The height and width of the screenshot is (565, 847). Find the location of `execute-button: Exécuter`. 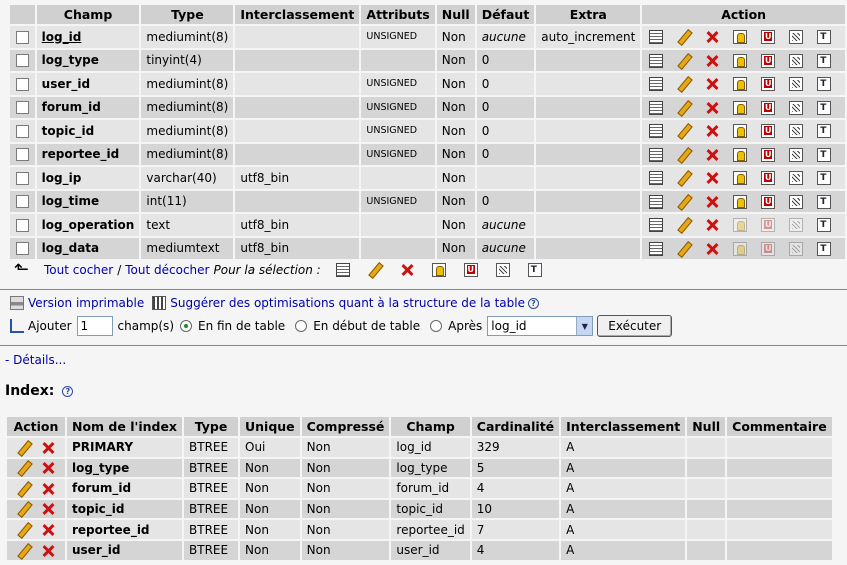

execute-button: Exécuter is located at coordinates (635, 326).